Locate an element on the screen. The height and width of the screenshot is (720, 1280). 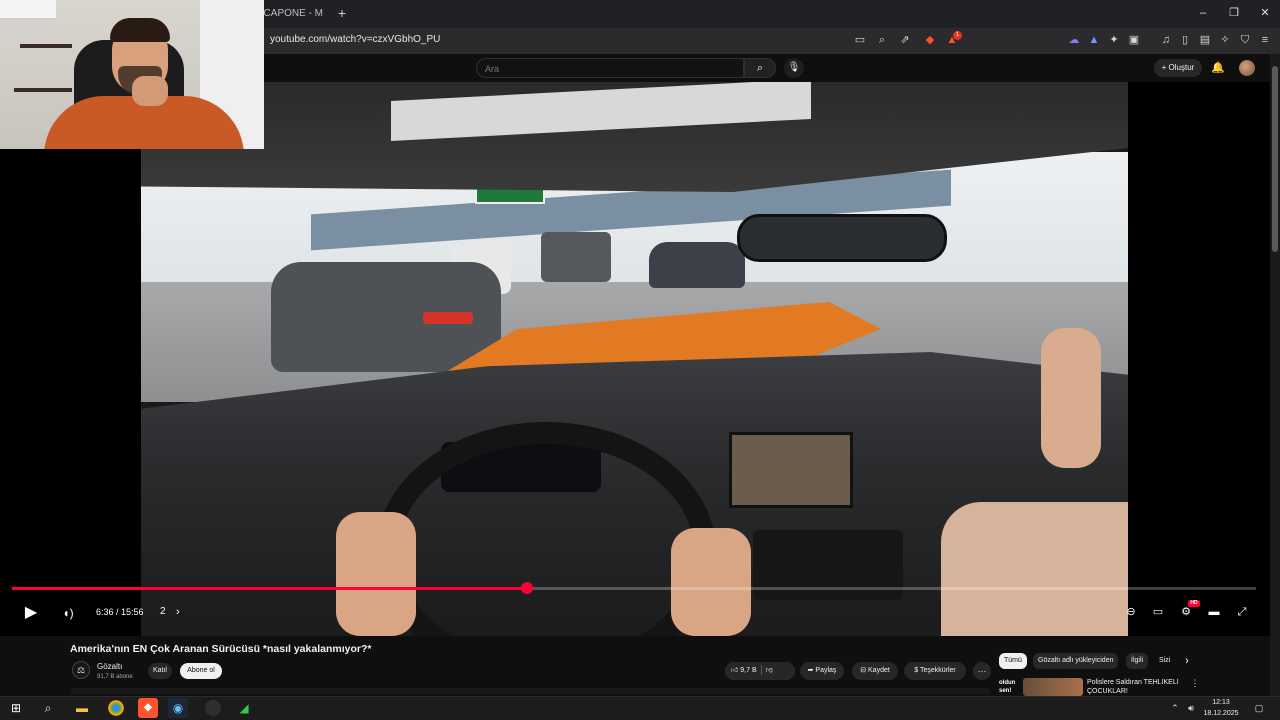
create-button: + Oluştur is located at coordinates (1178, 68).